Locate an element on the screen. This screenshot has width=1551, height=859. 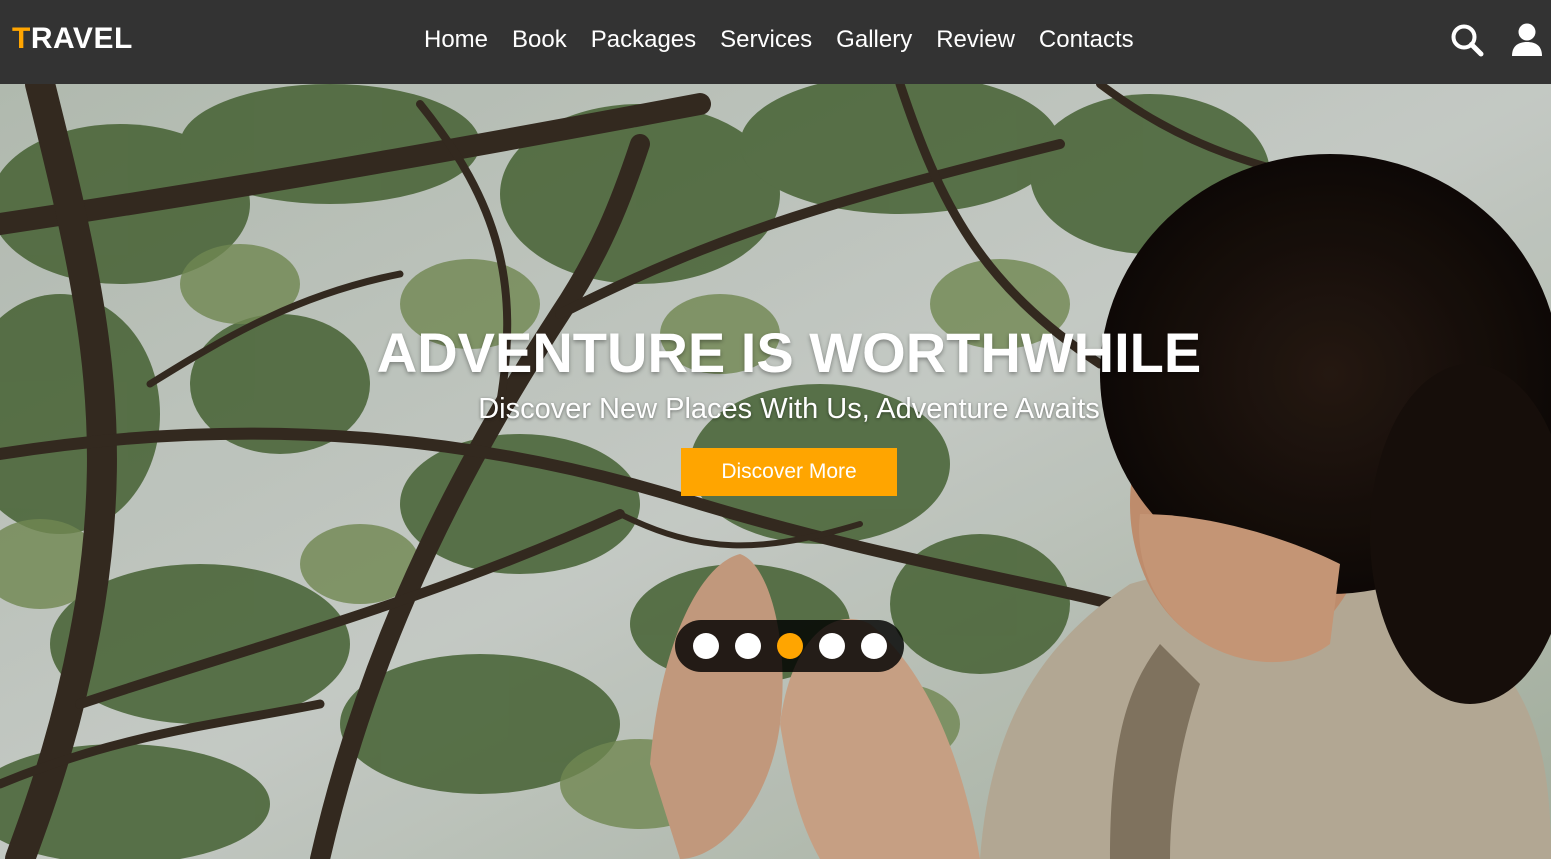
nav-link-home: Home is located at coordinates (456, 40).